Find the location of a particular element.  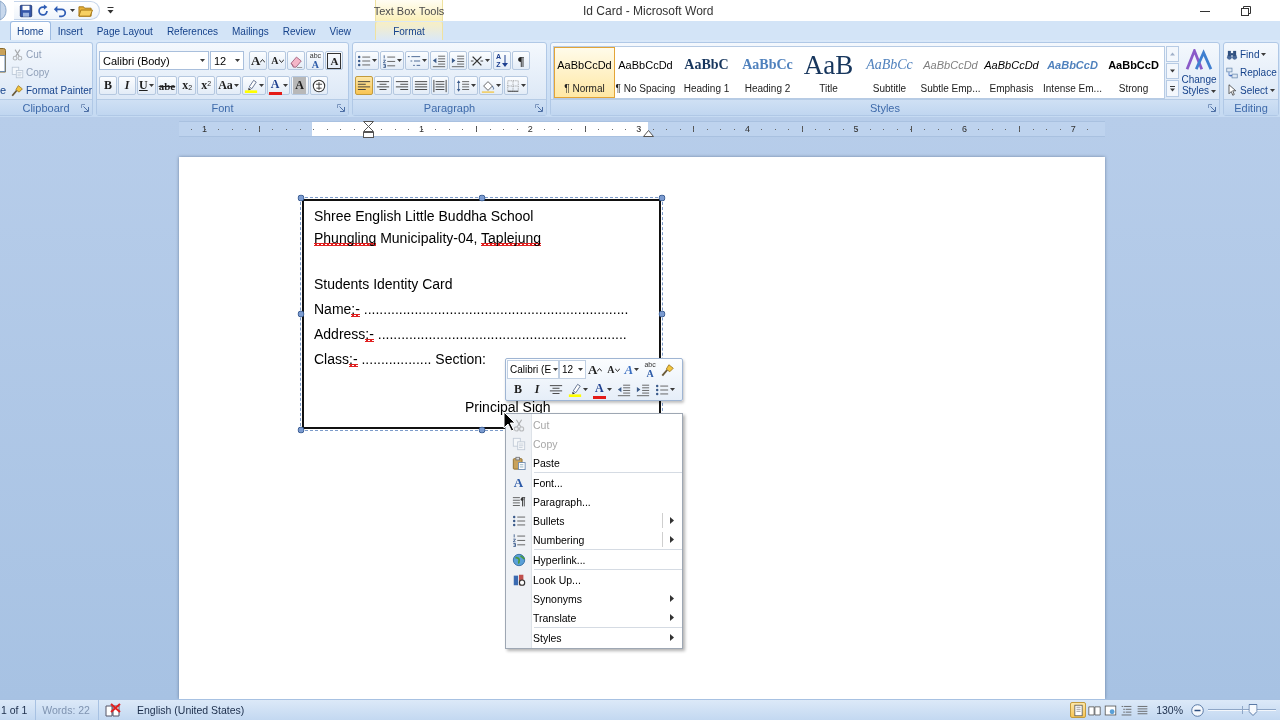

ribbon-tab: Mailings is located at coordinates (250, 30).